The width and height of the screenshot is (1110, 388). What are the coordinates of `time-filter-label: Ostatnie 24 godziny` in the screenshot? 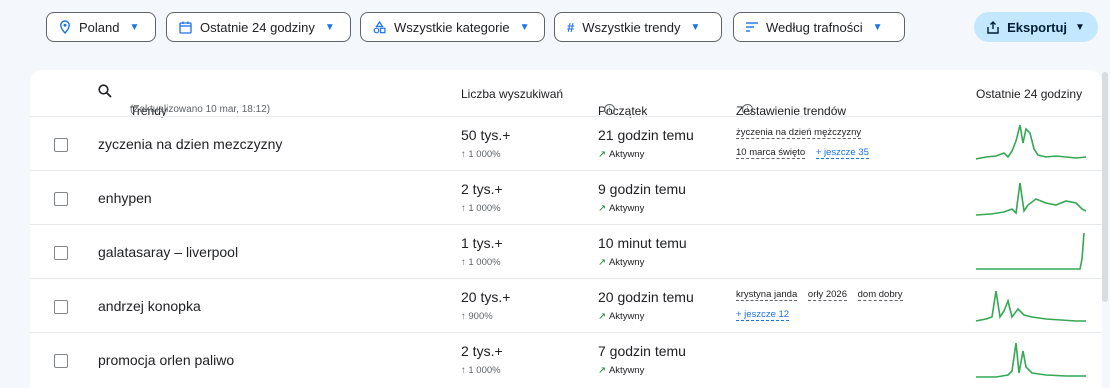 It's located at (257, 27).